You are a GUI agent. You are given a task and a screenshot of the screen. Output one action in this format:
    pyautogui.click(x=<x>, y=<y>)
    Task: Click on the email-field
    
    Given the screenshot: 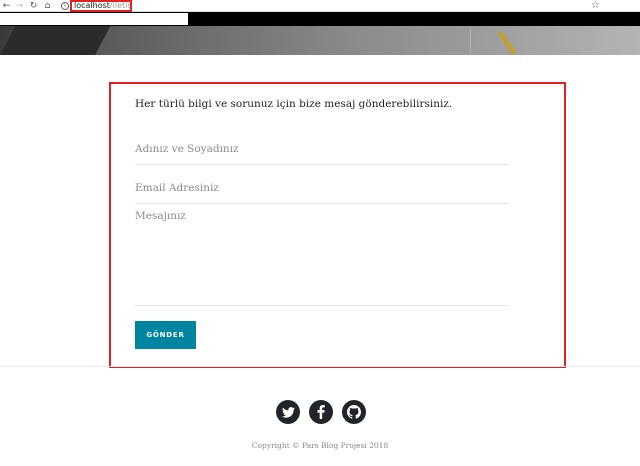 What is the action you would take?
    pyautogui.click(x=322, y=188)
    